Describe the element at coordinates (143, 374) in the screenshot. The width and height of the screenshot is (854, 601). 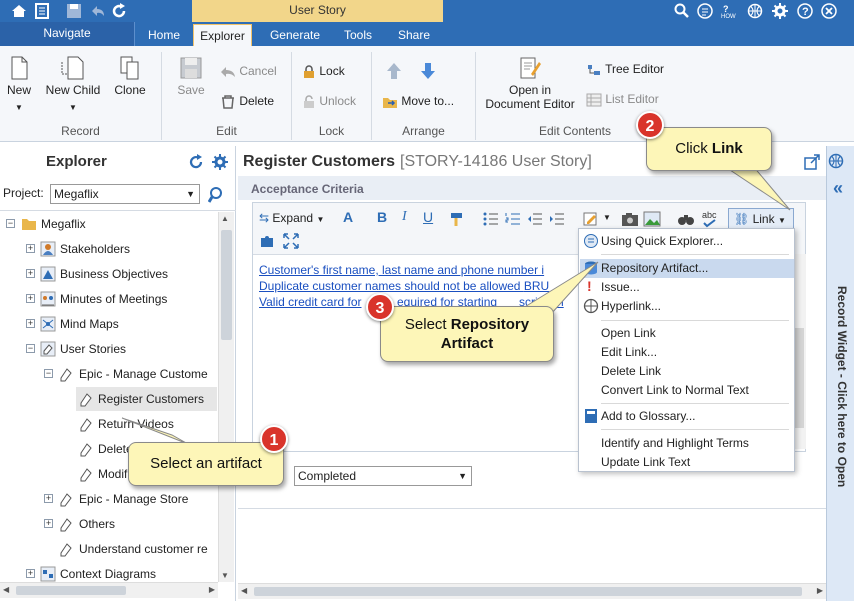
I see `tree-item-epic-manage-customer: Epic - Manage Custome` at that location.